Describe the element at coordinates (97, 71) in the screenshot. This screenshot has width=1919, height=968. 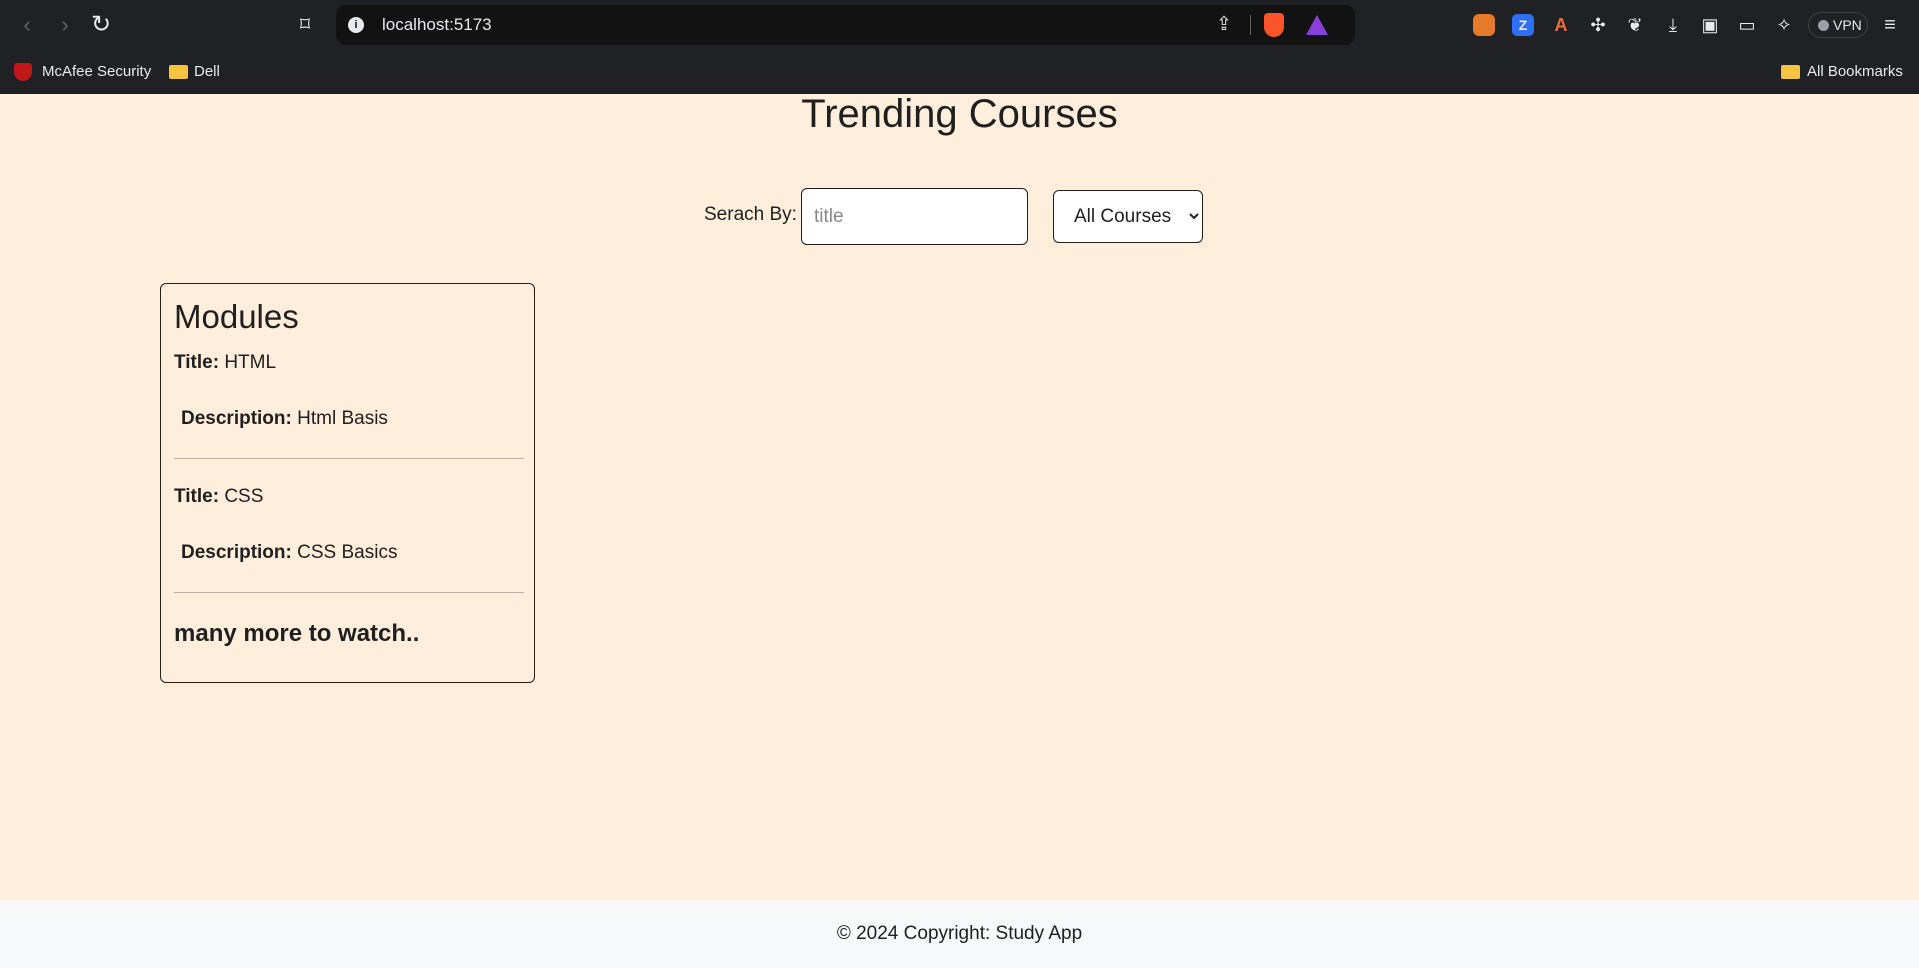
I see `bookmark-label: McAfee Security` at that location.